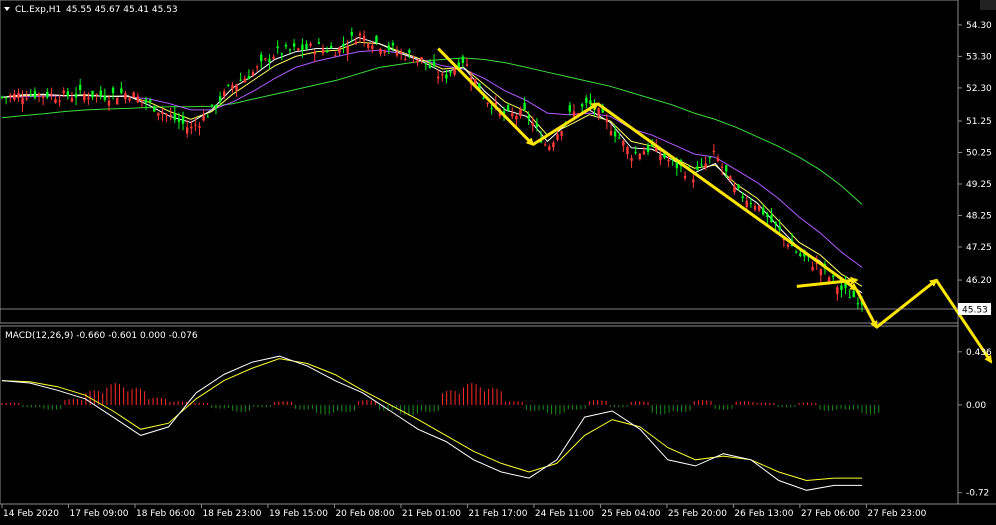 The height and width of the screenshot is (525, 996). Describe the element at coordinates (979, 57) in the screenshot. I see `price-tick-label: 53.30` at that location.